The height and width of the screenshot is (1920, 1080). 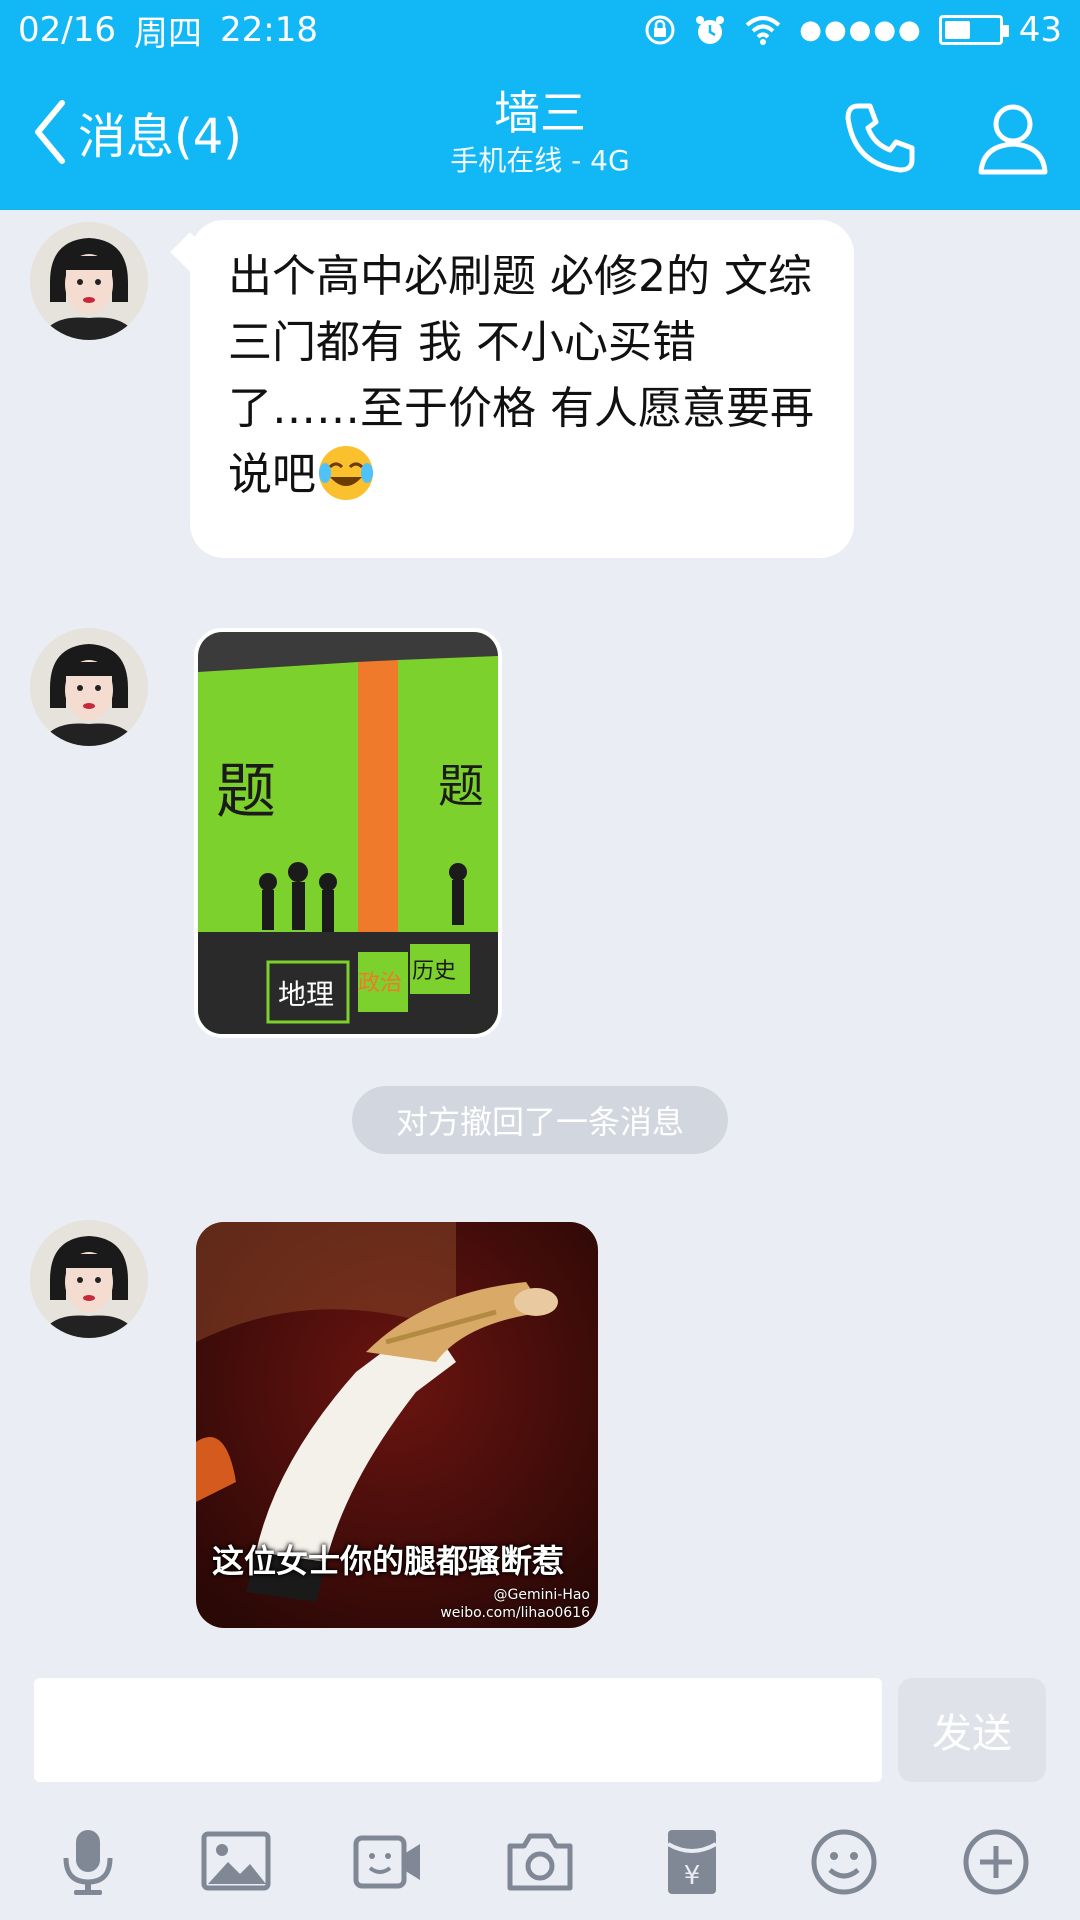 I want to click on image-button, so click(x=236, y=1862).